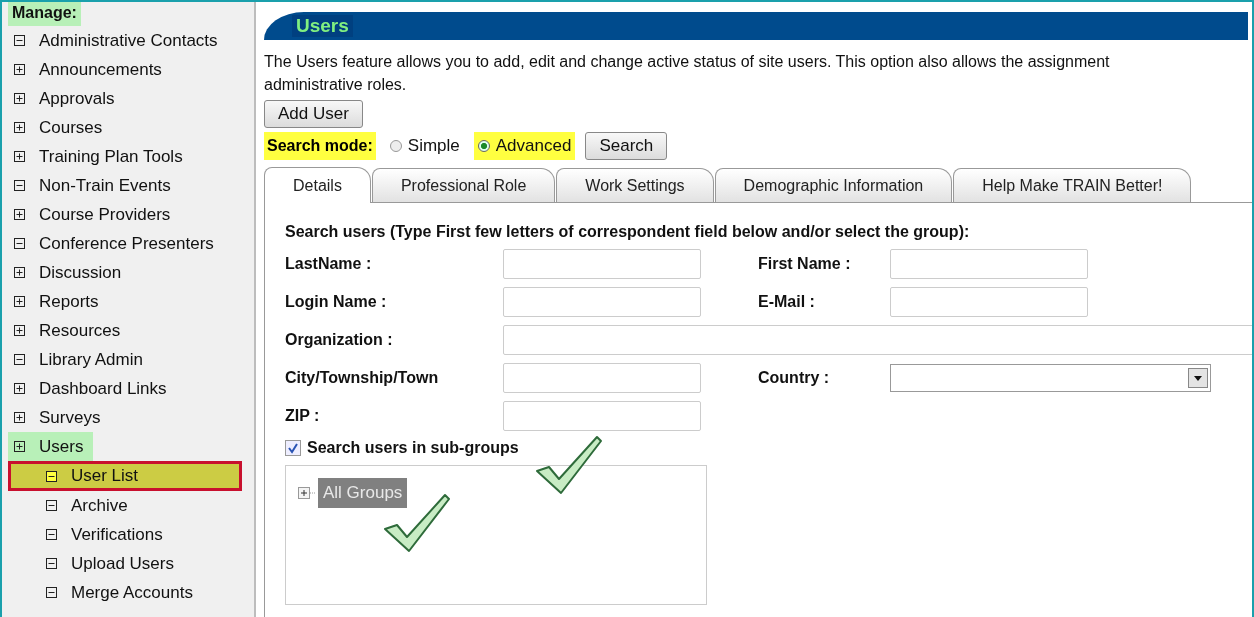 The image size is (1254, 617). Describe the element at coordinates (1072, 185) in the screenshot. I see `tab: Help Make TRAIN Better!` at that location.